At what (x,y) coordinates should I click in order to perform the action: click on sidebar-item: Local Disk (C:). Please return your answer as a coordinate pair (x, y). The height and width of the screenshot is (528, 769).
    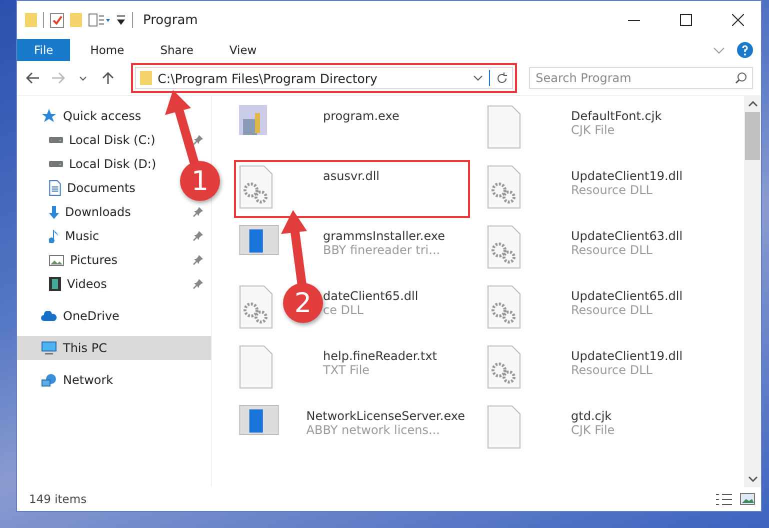
    Looking at the image, I should click on (89, 140).